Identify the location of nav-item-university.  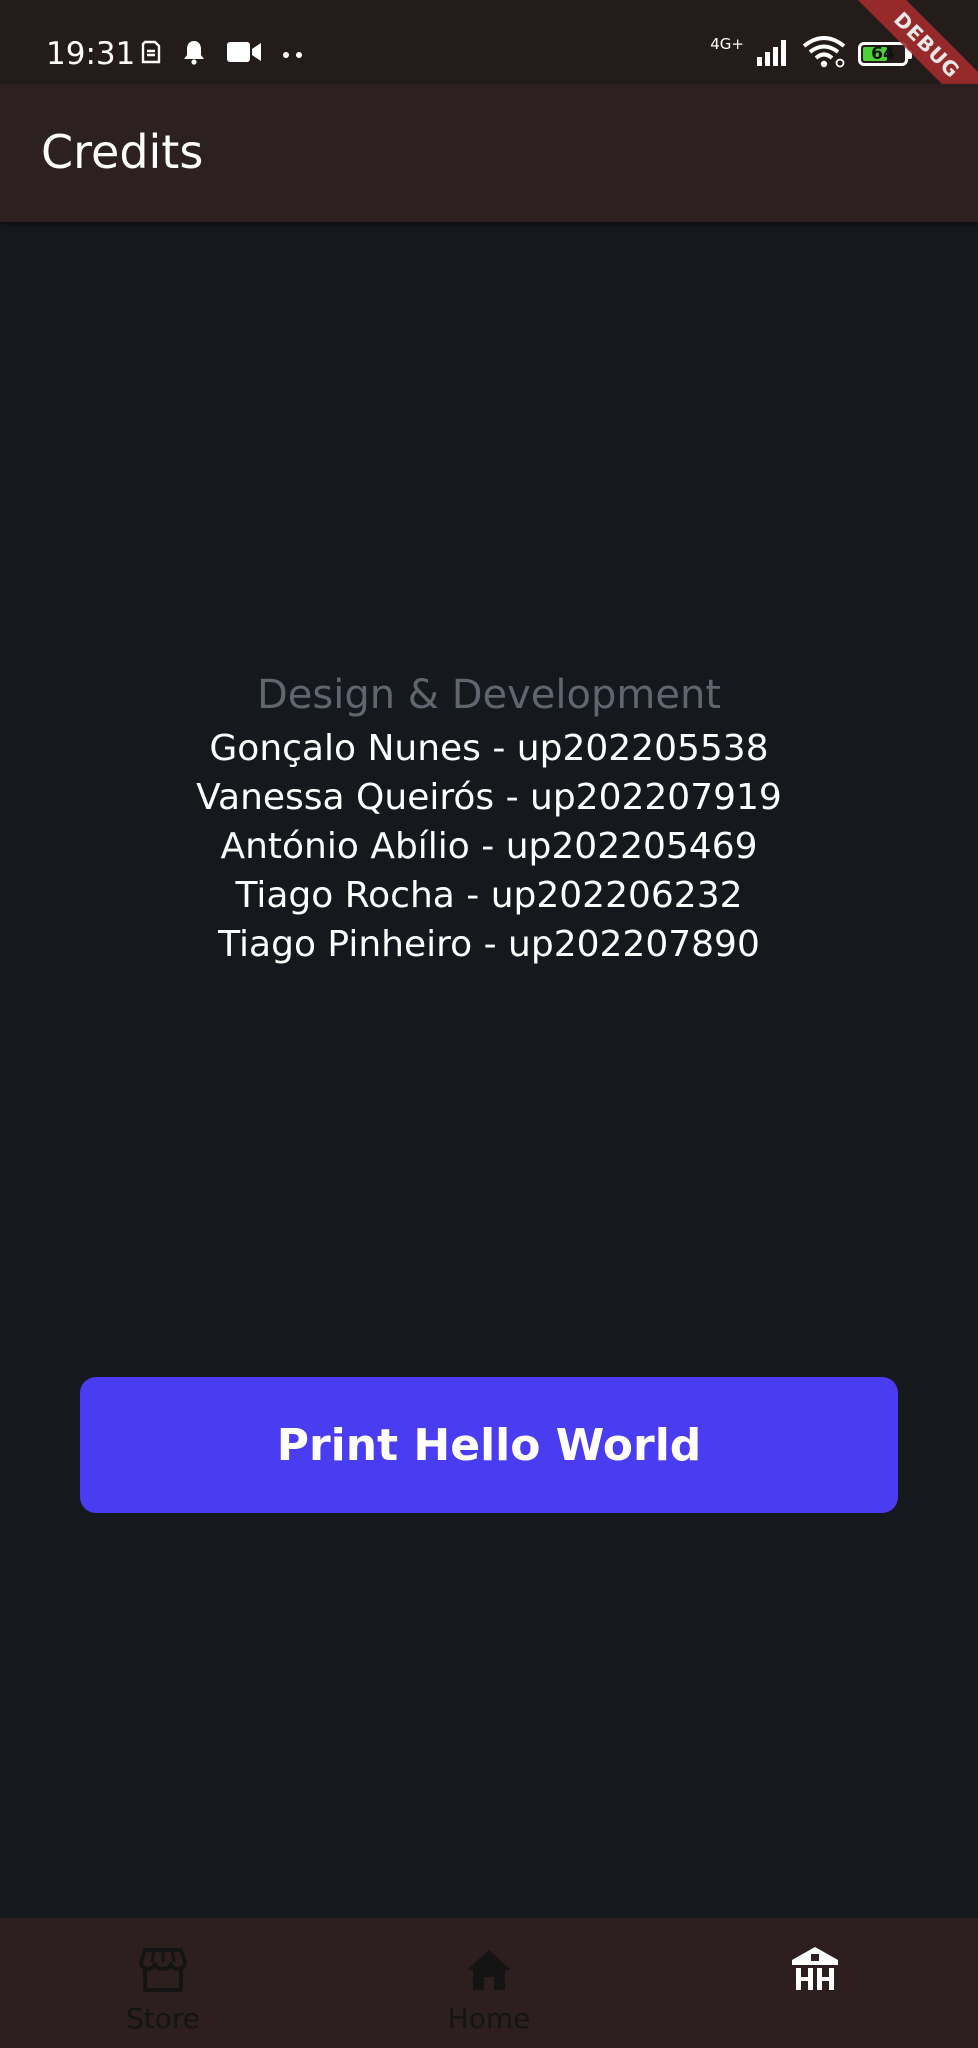
(815, 1983).